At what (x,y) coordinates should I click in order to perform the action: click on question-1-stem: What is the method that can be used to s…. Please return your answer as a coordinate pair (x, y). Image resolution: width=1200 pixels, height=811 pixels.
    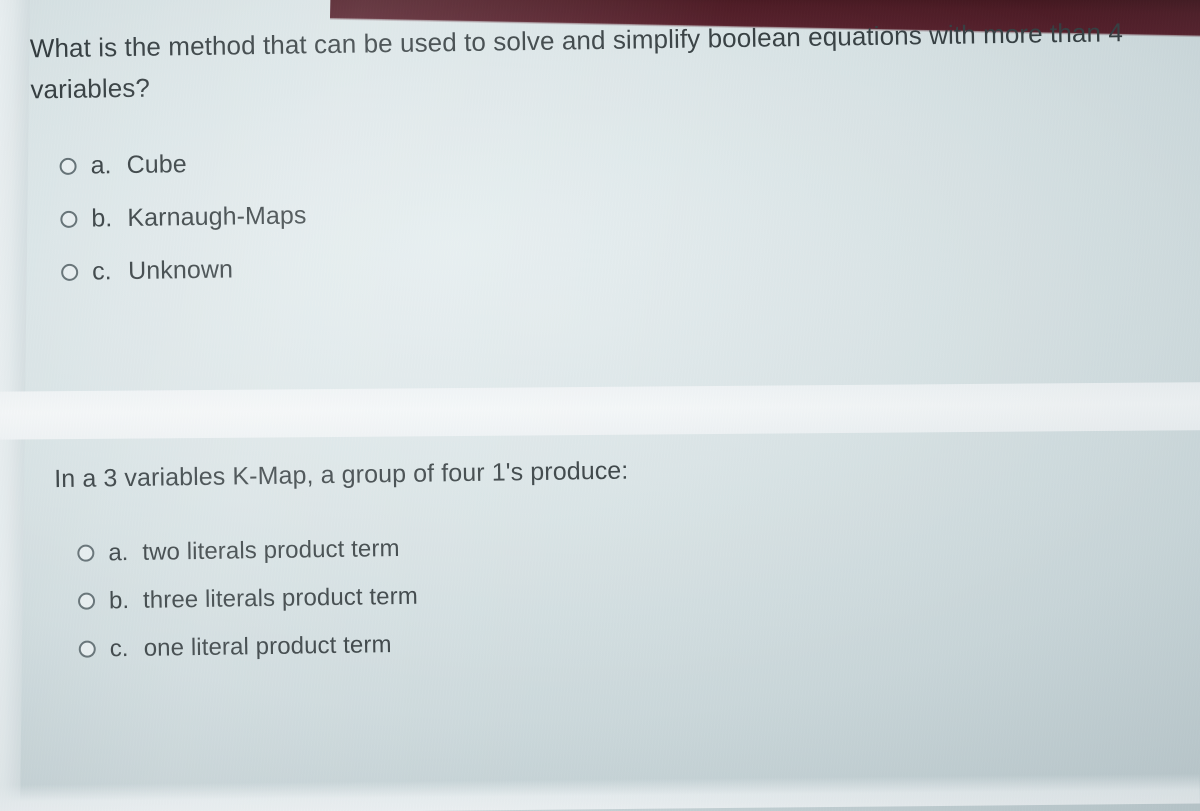
    Looking at the image, I should click on (576, 61).